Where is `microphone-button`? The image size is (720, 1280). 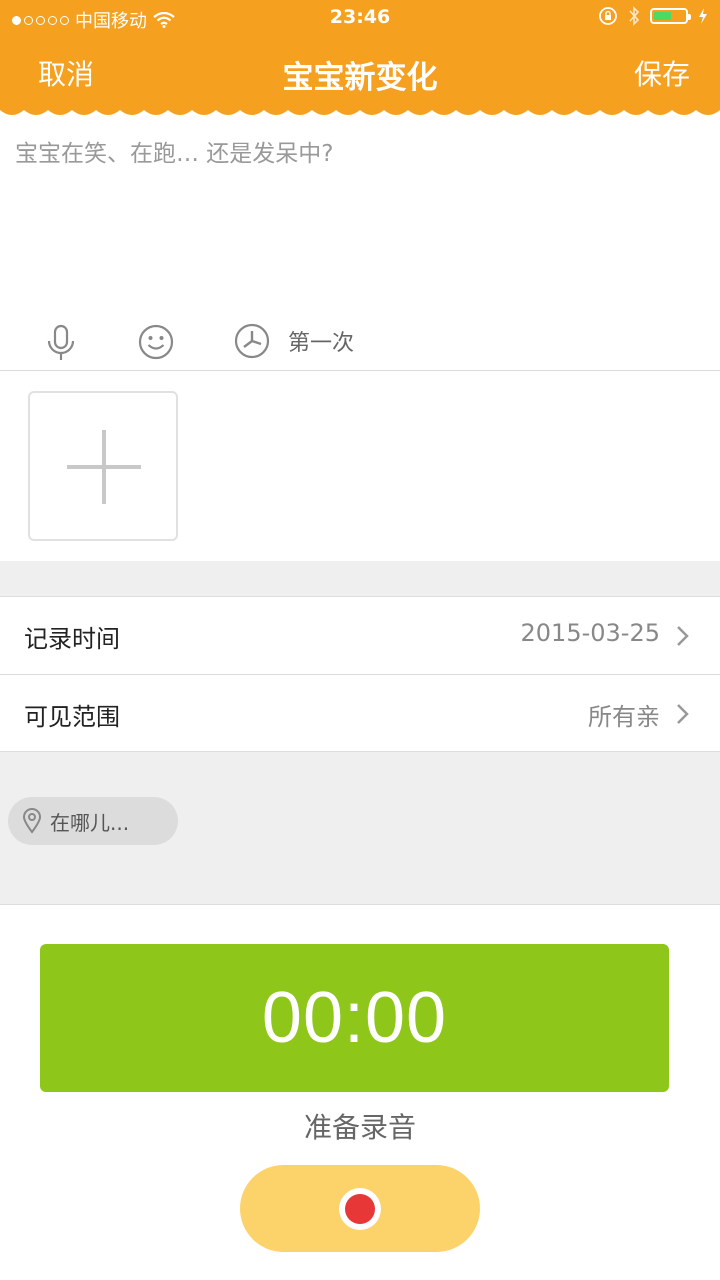
microphone-button is located at coordinates (61, 345).